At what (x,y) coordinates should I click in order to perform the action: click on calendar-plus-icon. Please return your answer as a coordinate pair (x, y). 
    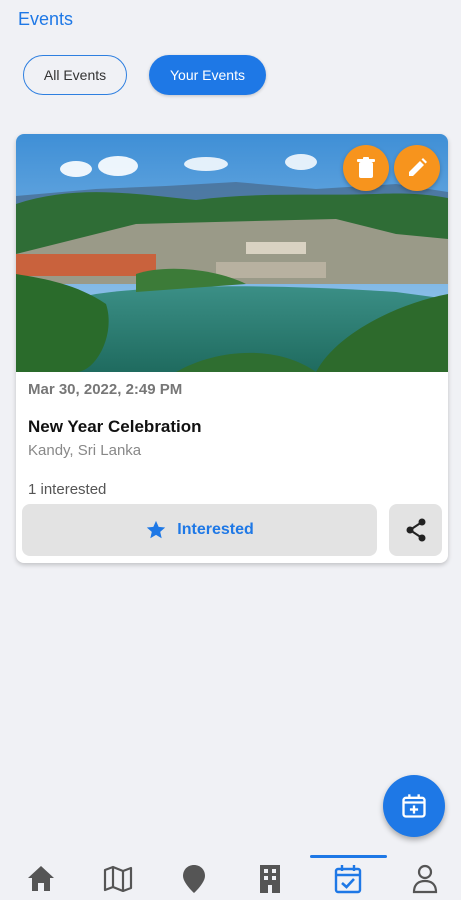
    Looking at the image, I should click on (414, 806).